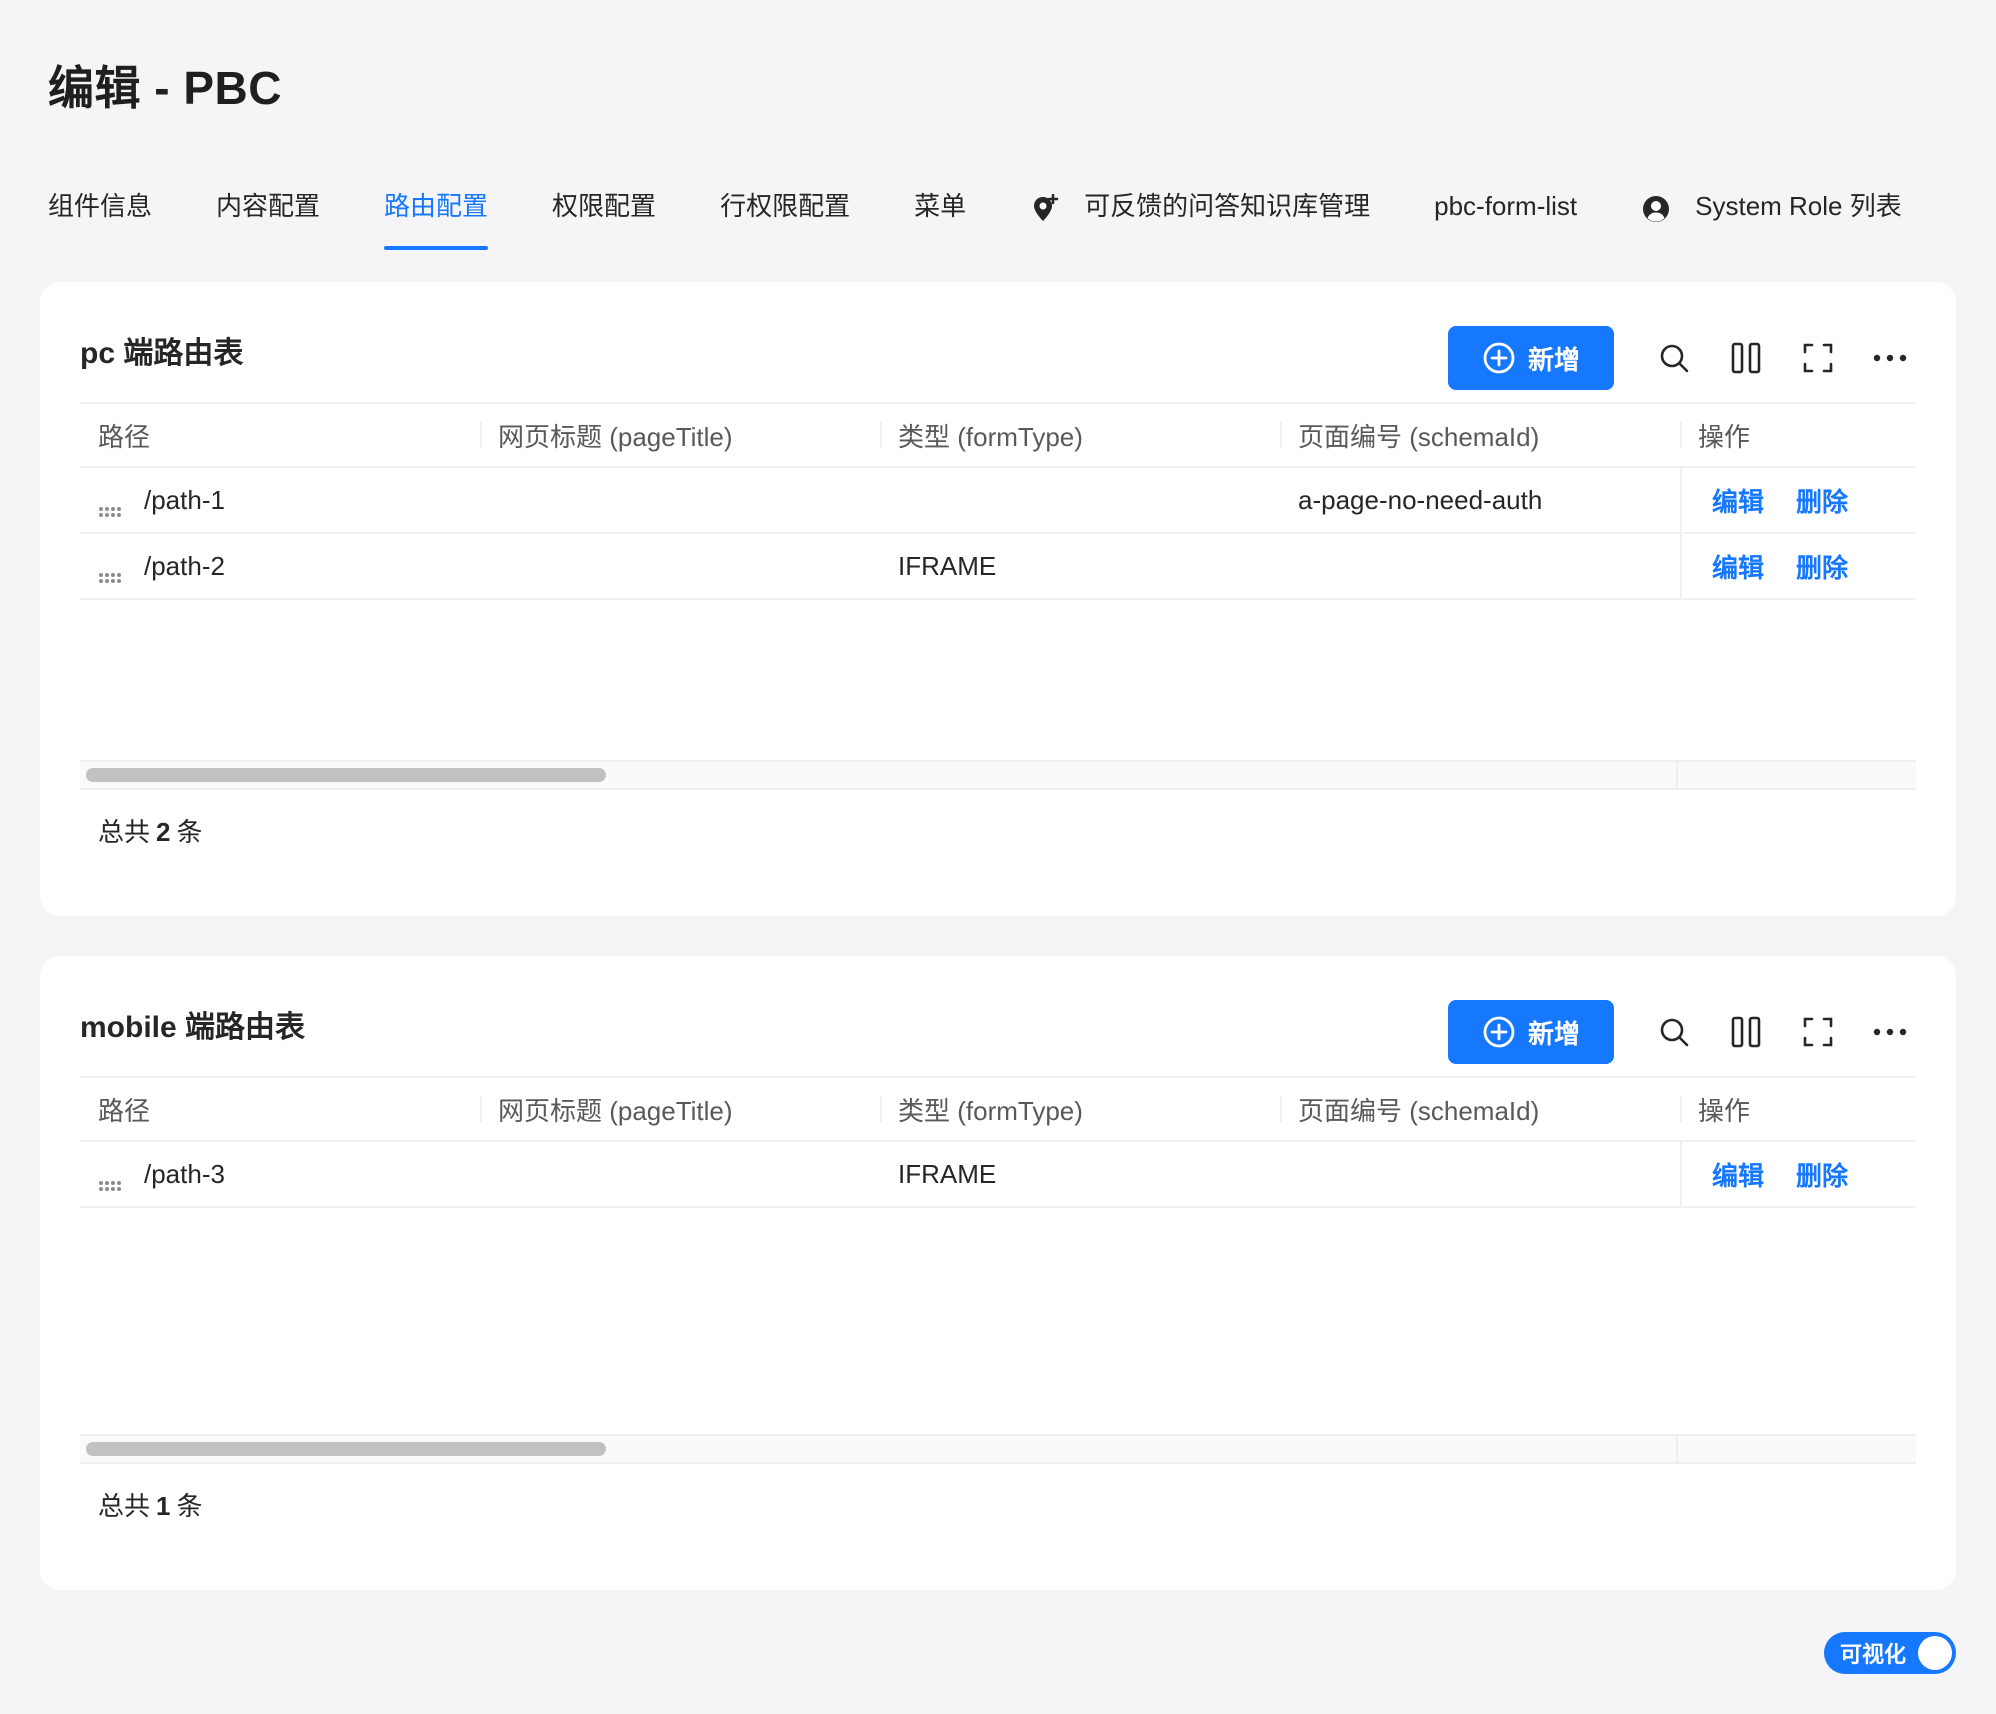 This screenshot has width=1996, height=1714. Describe the element at coordinates (193, 1027) in the screenshot. I see `card-title: mobile 端路由表` at that location.